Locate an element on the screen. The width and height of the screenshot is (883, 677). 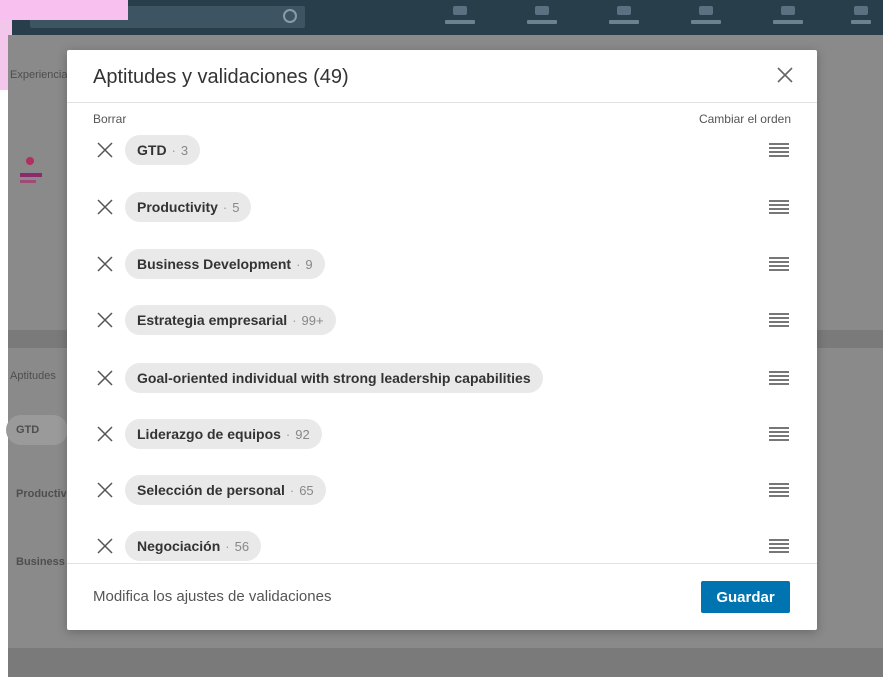
remove-column-label: Borrar is located at coordinates (110, 119).